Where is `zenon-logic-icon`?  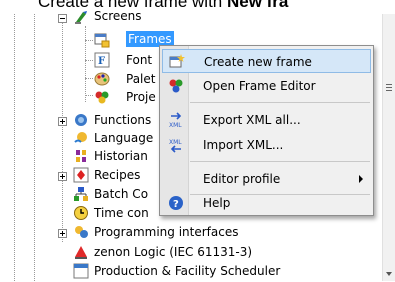 zenon-logic-icon is located at coordinates (81, 252).